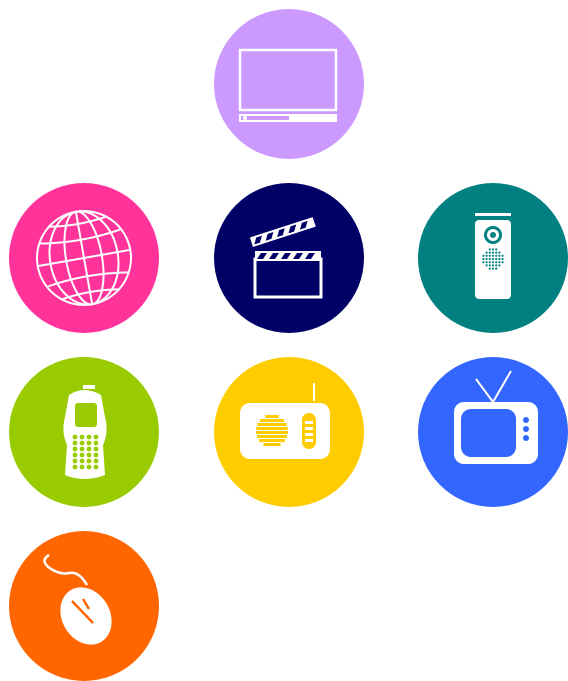 Image resolution: width=568 pixels, height=681 pixels. I want to click on tv-icon, so click(493, 432).